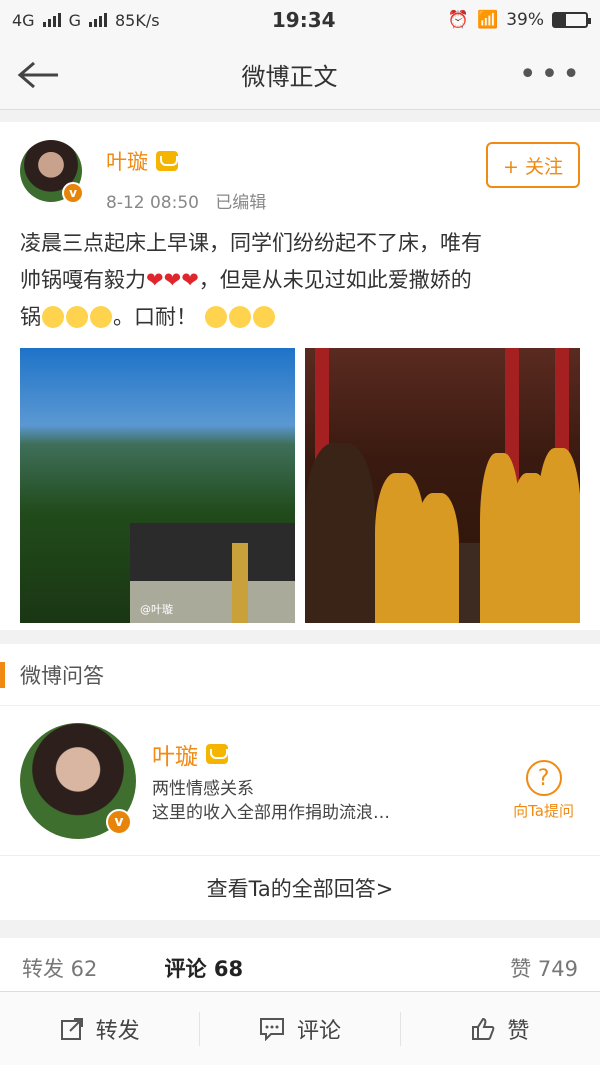 This screenshot has width=600, height=1065. I want to click on author-meta: 叶璇 8-12 08:50 已编辑, so click(186, 176).